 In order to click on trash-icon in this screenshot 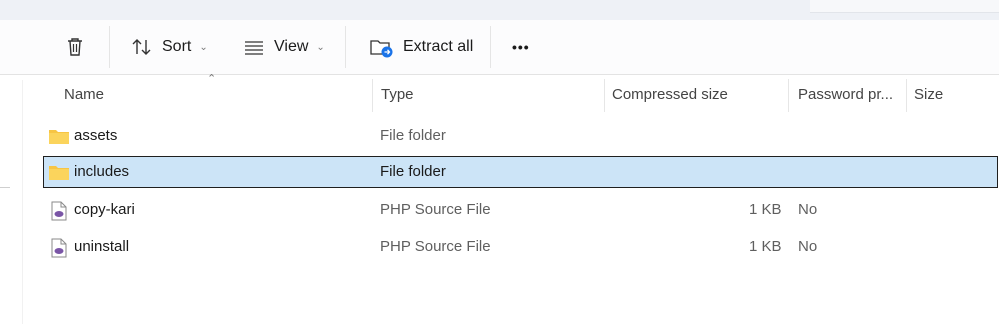, I will do `click(75, 47)`.